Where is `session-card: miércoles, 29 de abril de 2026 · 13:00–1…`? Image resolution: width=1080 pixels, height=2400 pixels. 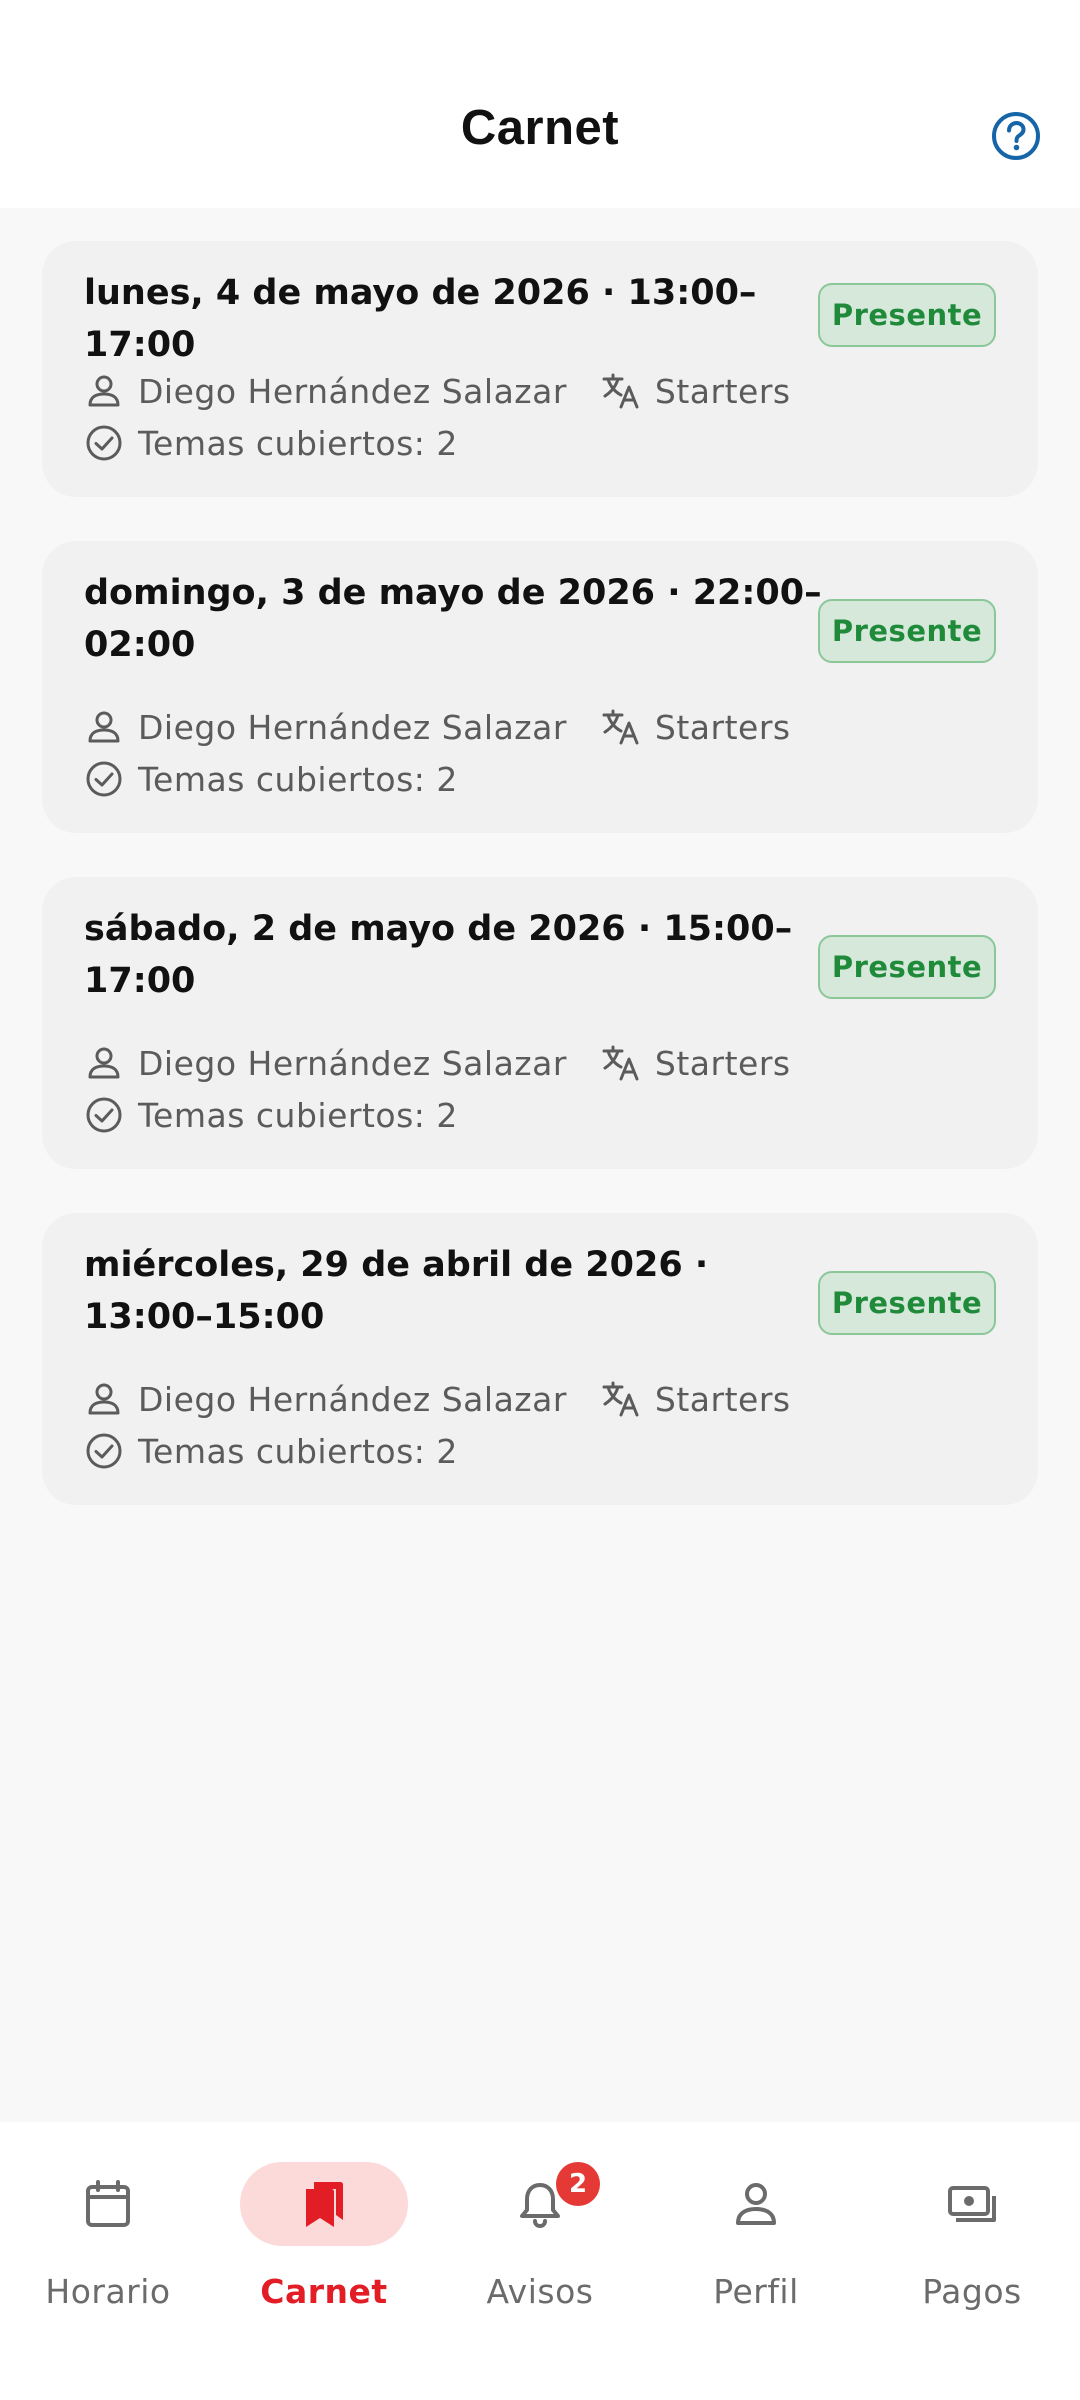 session-card: miércoles, 29 de abril de 2026 · 13:00–1… is located at coordinates (540, 1359).